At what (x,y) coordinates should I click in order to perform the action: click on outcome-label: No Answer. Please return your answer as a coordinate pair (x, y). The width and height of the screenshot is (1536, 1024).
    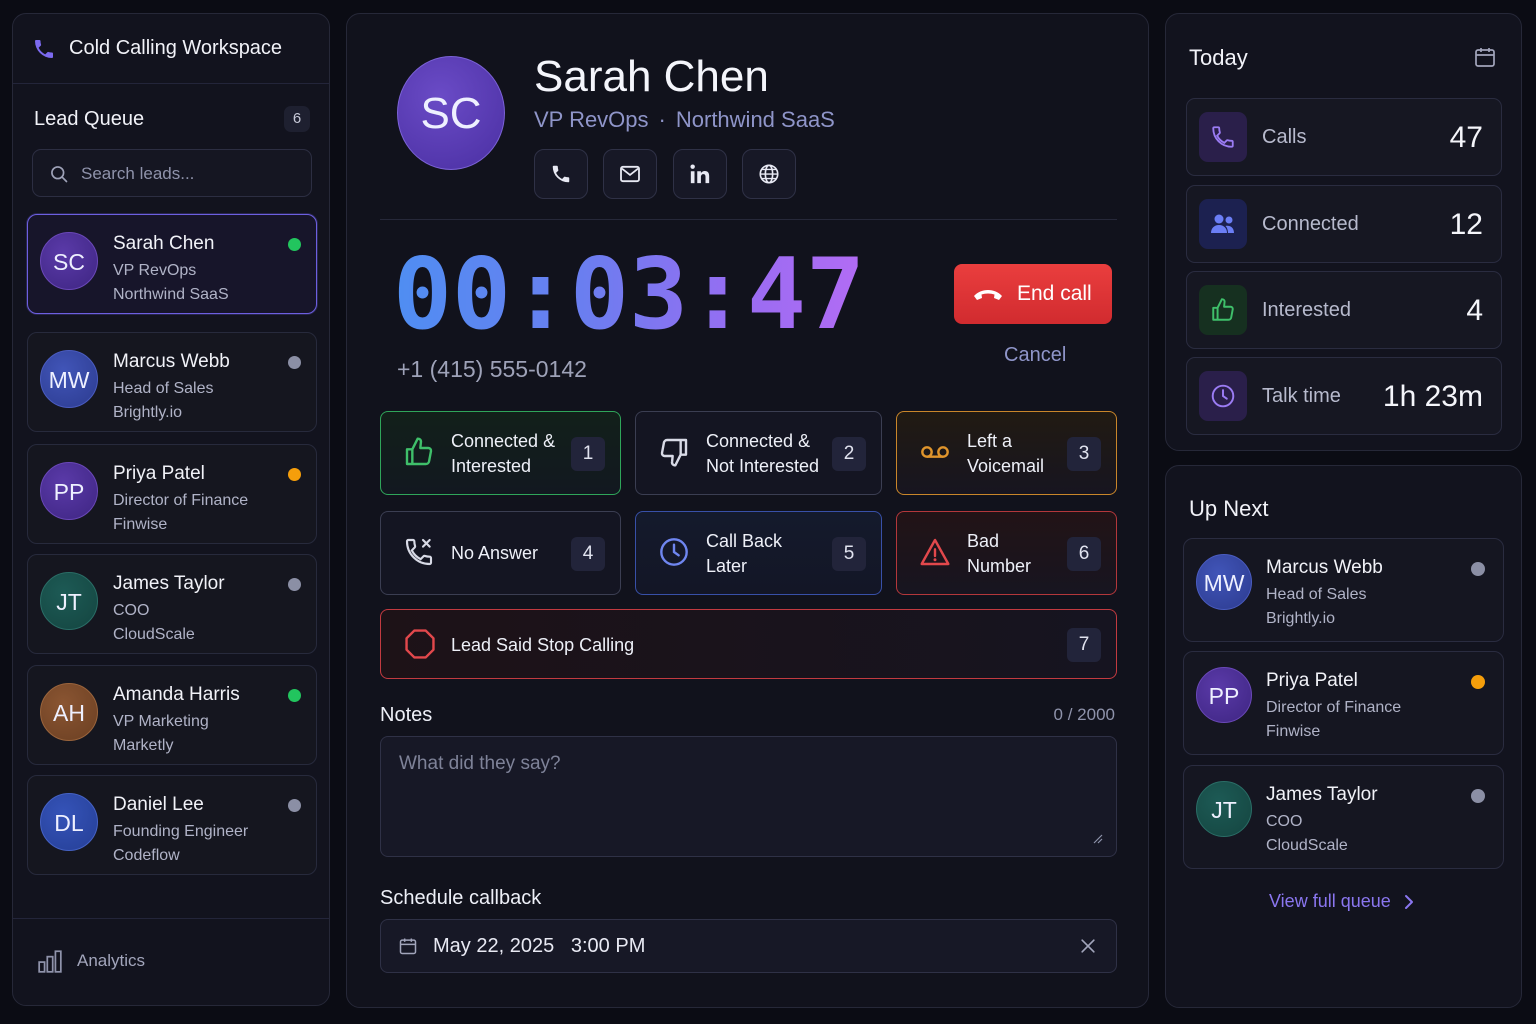
    Looking at the image, I should click on (495, 553).